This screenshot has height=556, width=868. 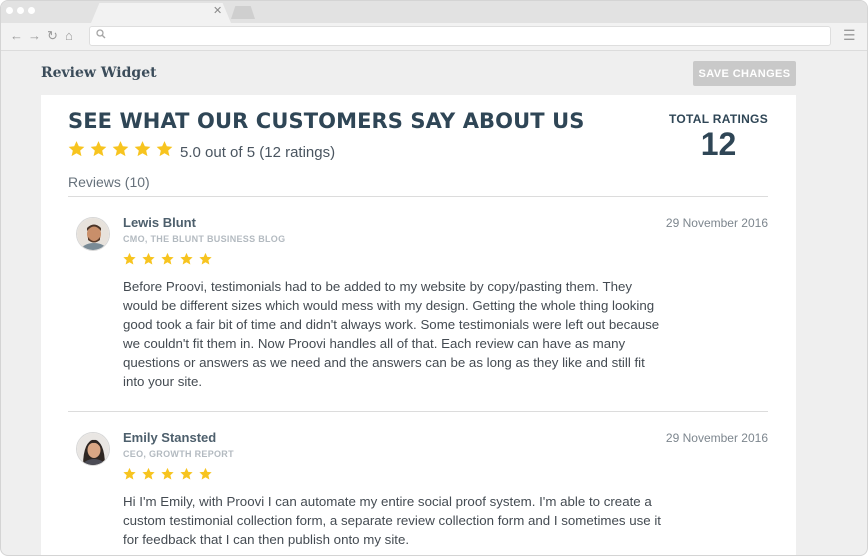 I want to click on address-input, so click(x=462, y=36).